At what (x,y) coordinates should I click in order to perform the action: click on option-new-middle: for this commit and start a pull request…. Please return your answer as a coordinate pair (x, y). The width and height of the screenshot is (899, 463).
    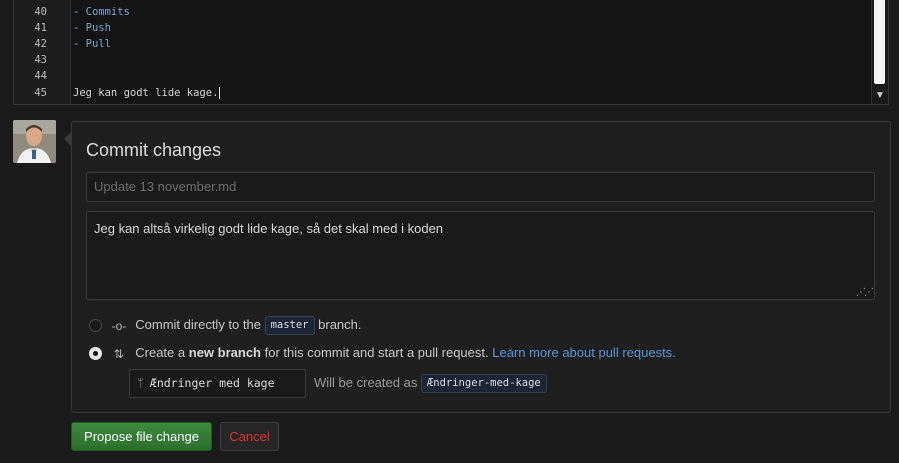
    Looking at the image, I should click on (376, 352).